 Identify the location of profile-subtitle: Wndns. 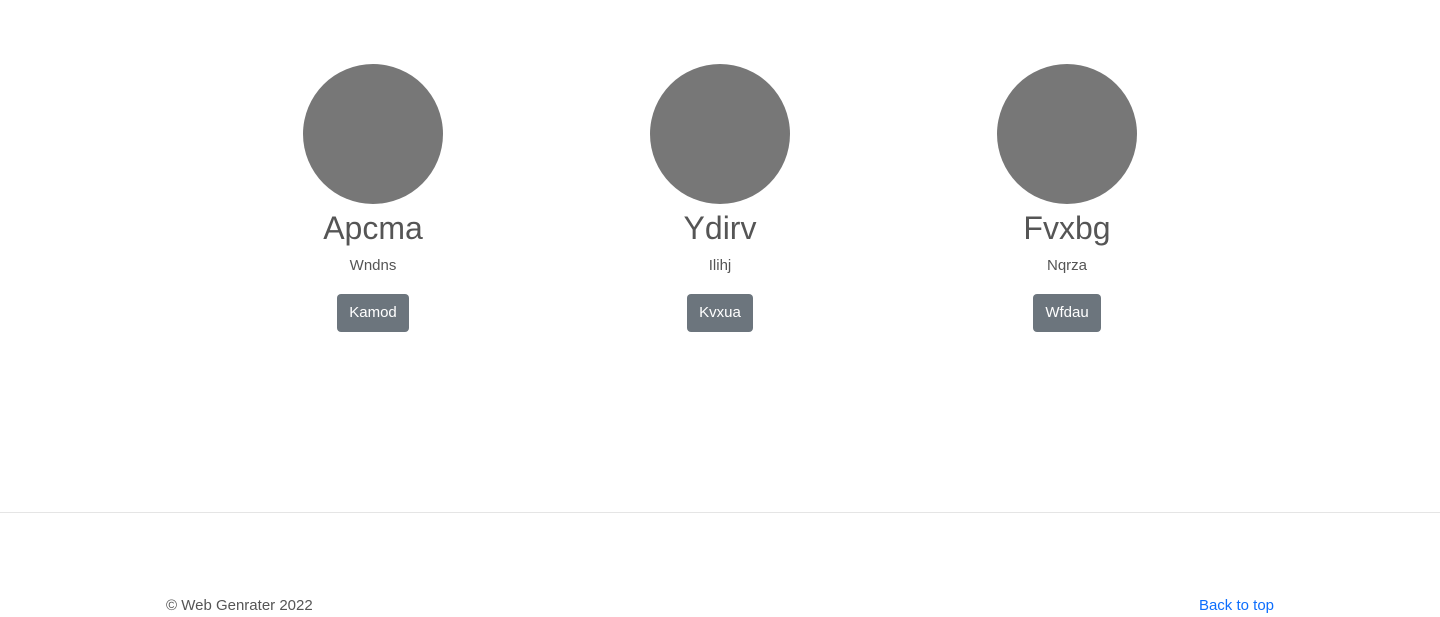
(373, 265).